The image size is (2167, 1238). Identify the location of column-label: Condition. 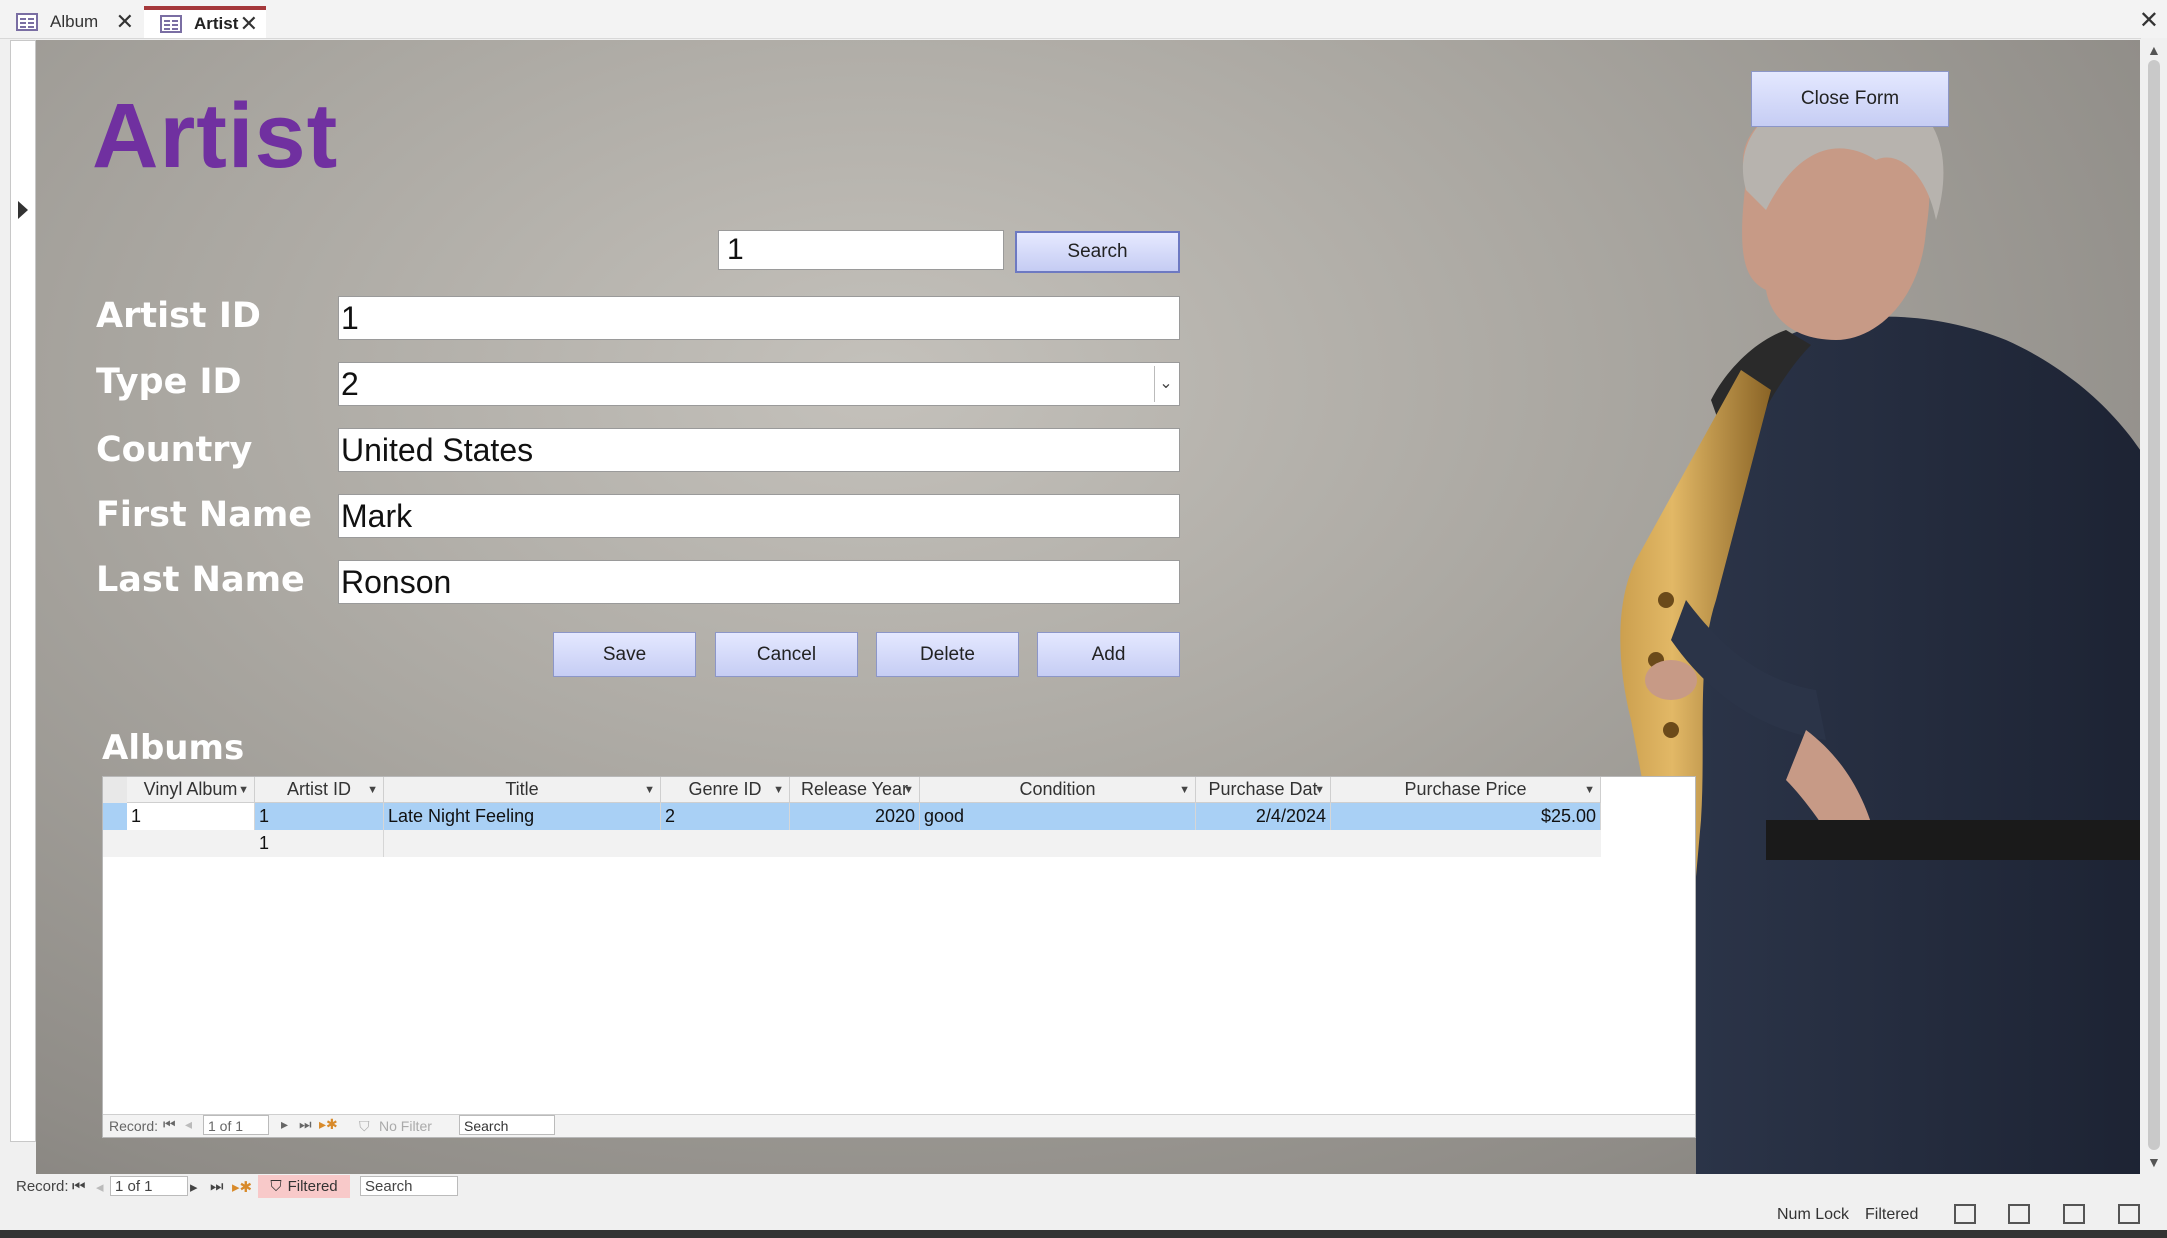
(1057, 789).